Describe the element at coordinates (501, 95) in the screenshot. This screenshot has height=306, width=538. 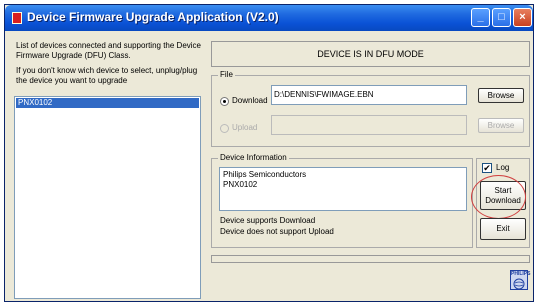
I see `download-browse-button: Browse` at that location.